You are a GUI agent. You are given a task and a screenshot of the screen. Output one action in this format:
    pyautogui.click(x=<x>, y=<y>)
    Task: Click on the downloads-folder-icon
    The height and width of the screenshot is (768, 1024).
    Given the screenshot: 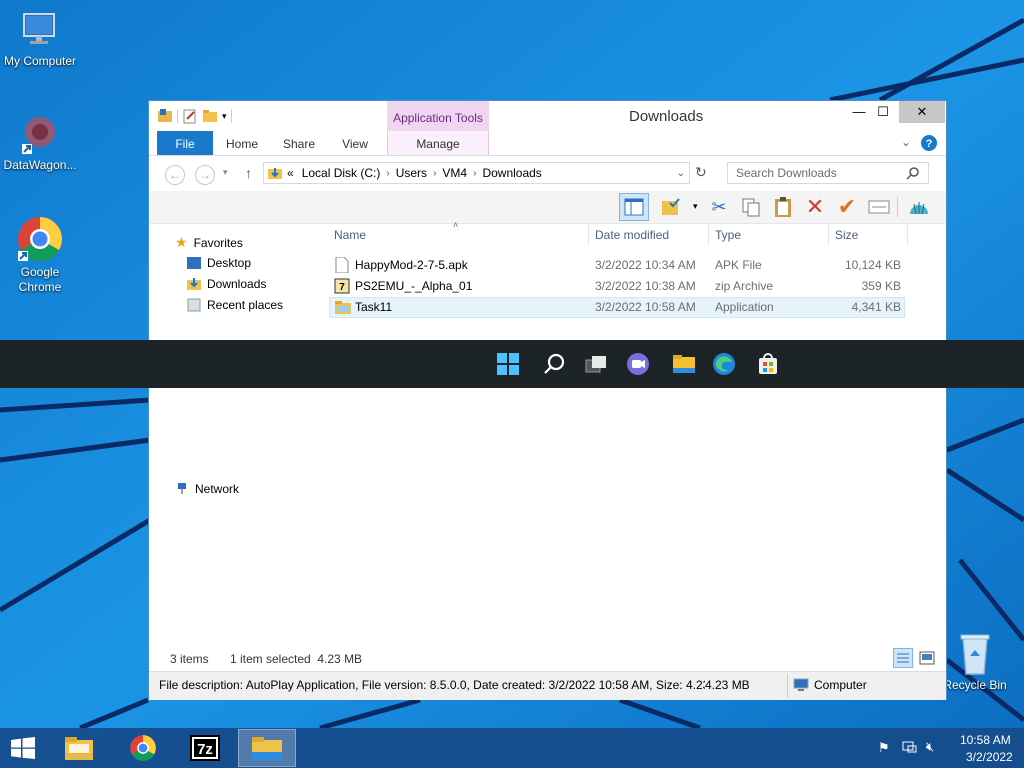 What is the action you would take?
    pyautogui.click(x=194, y=284)
    